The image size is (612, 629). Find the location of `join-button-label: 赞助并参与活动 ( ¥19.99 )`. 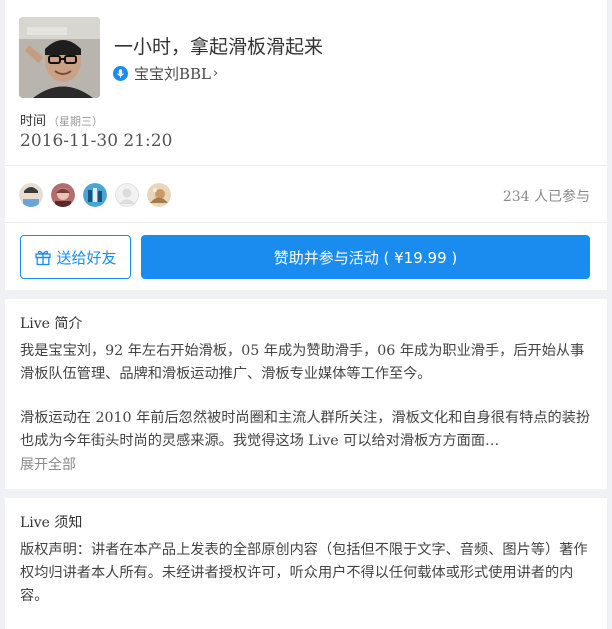

join-button-label: 赞助并参与活动 ( ¥19.99 ) is located at coordinates (365, 257).